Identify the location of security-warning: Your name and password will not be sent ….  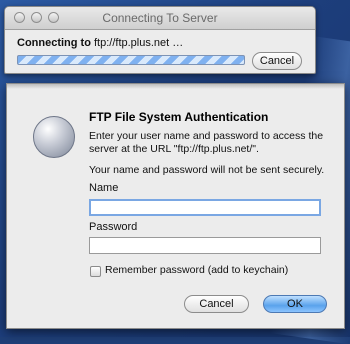
(207, 170).